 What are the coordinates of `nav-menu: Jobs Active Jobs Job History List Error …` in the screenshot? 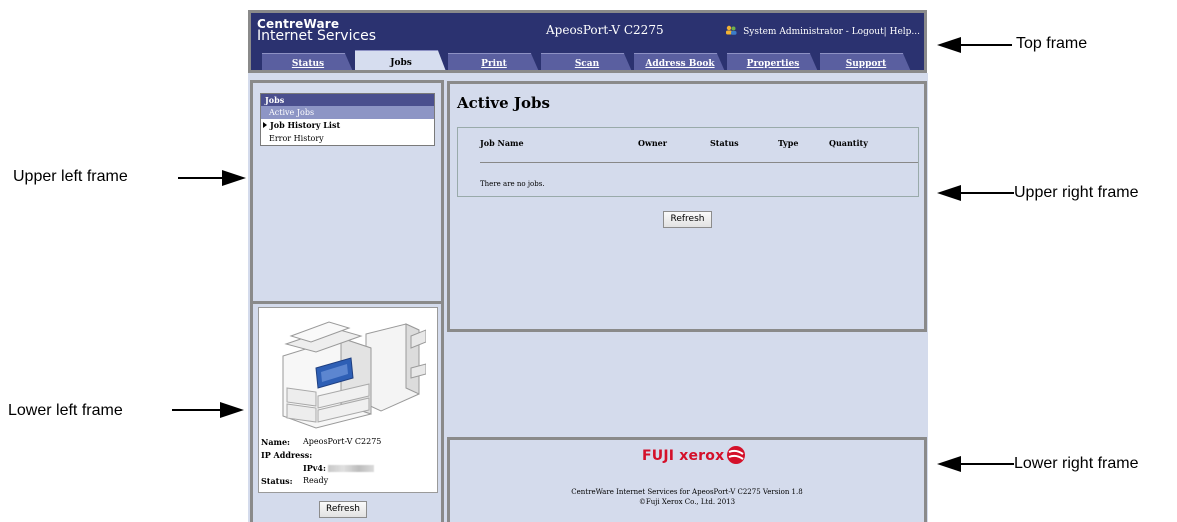 It's located at (347, 119).